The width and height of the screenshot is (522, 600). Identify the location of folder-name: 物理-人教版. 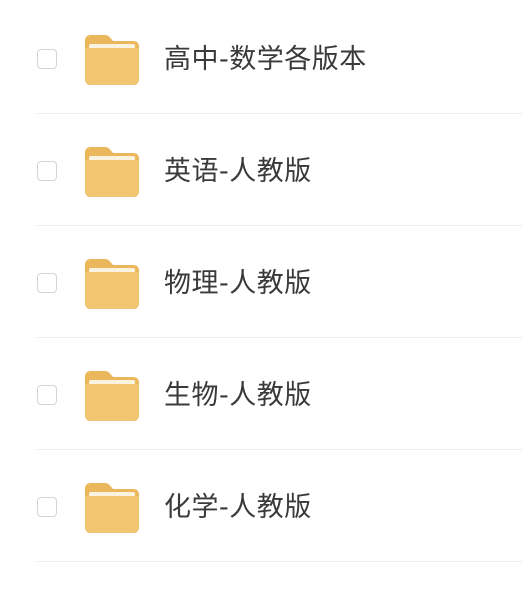
(238, 284).